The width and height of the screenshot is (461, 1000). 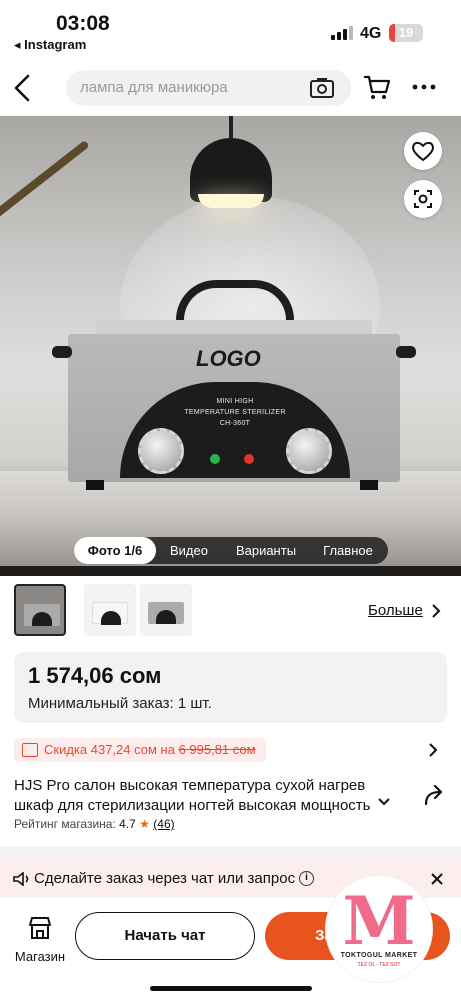 I want to click on status-bar: 03:08 ◂ Instagram 4G 19, so click(x=230, y=29).